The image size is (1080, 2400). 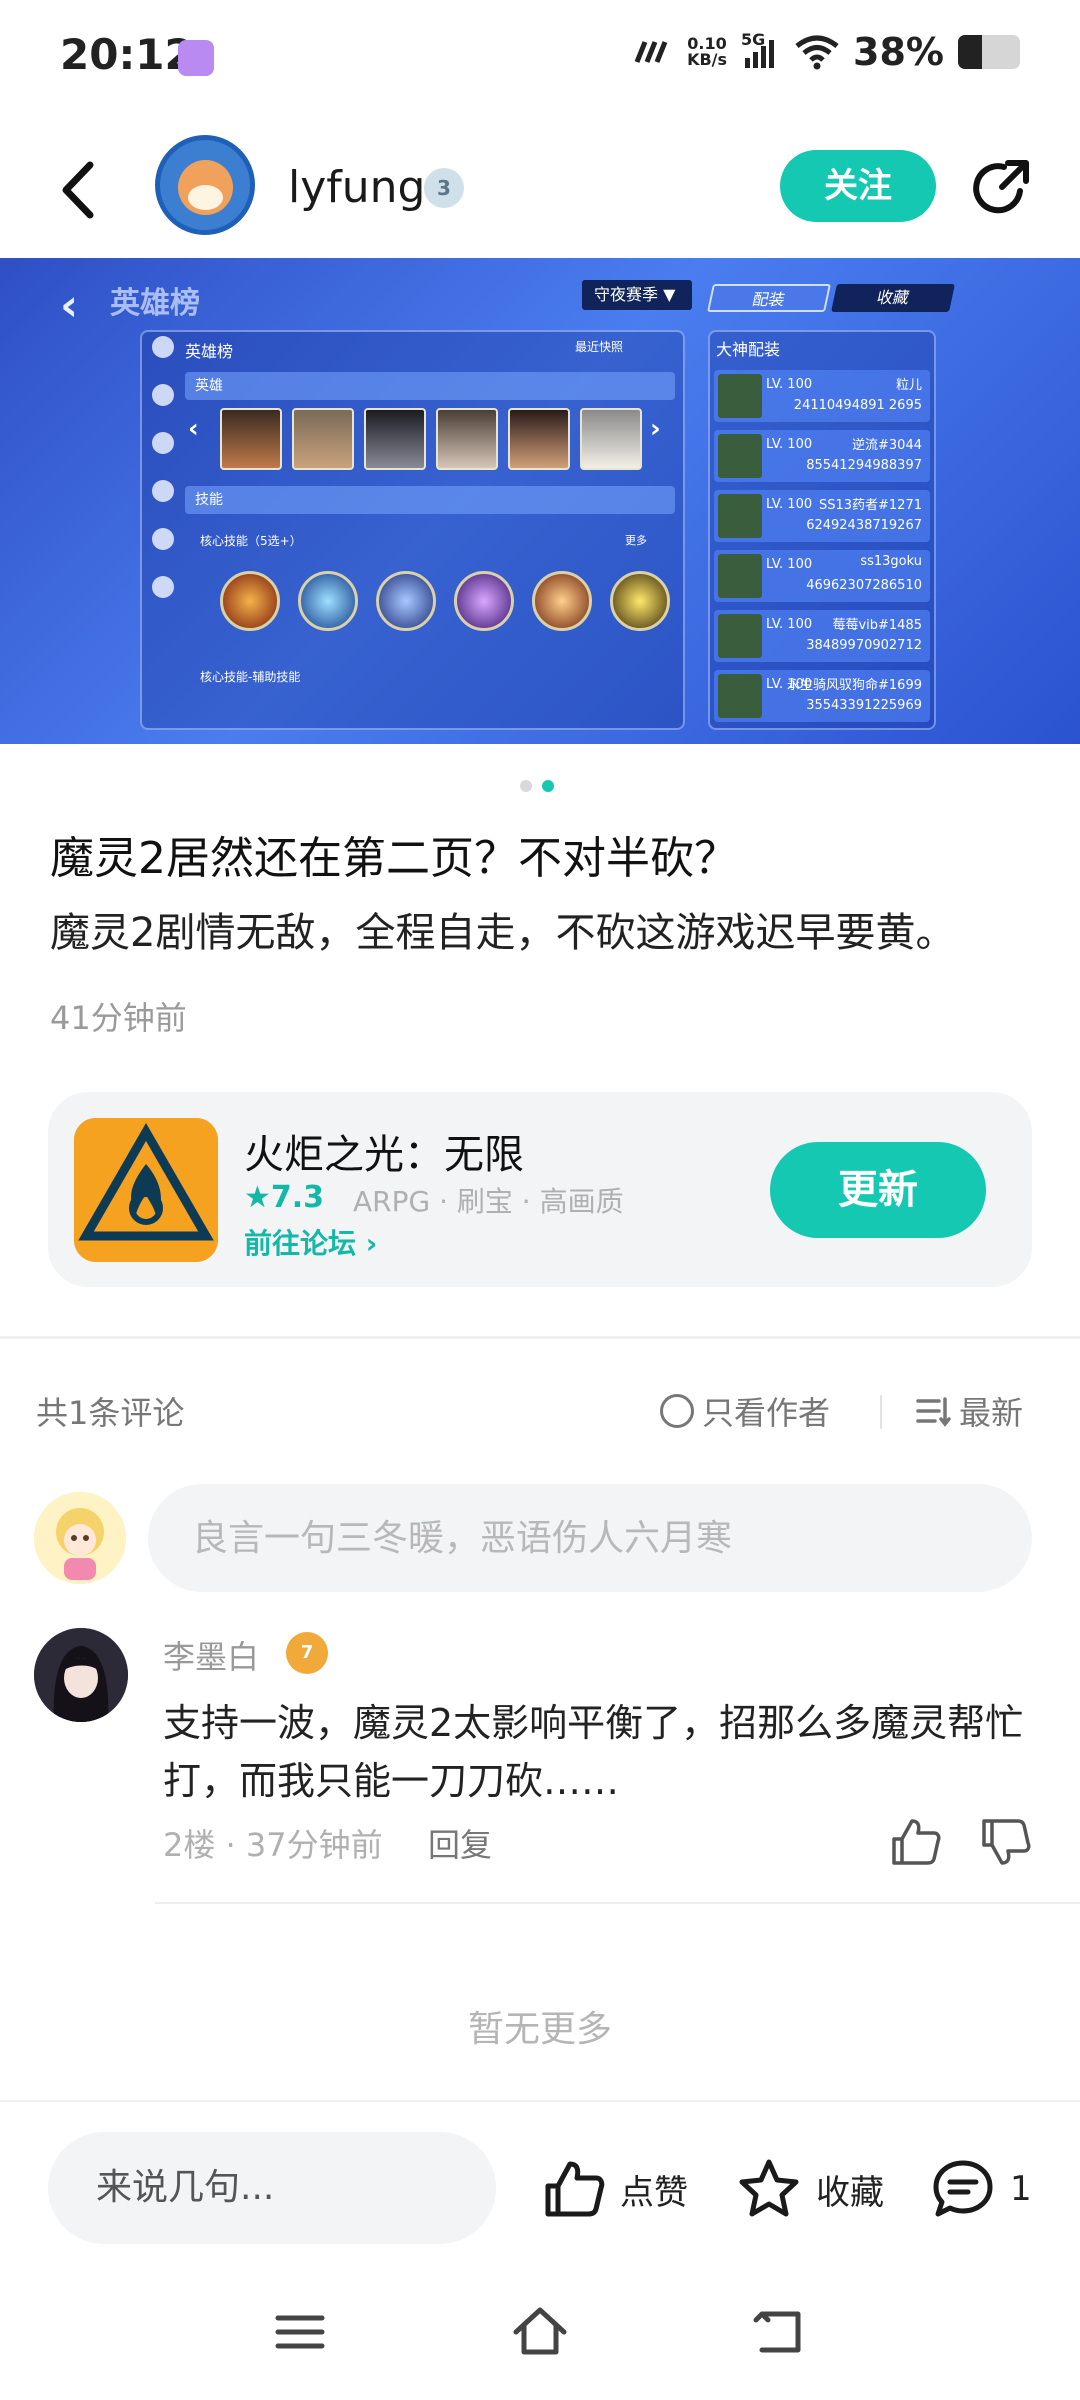 What do you see at coordinates (310, 1242) in the screenshot?
I see `go-to-forum-link: 前往论坛 ›` at bounding box center [310, 1242].